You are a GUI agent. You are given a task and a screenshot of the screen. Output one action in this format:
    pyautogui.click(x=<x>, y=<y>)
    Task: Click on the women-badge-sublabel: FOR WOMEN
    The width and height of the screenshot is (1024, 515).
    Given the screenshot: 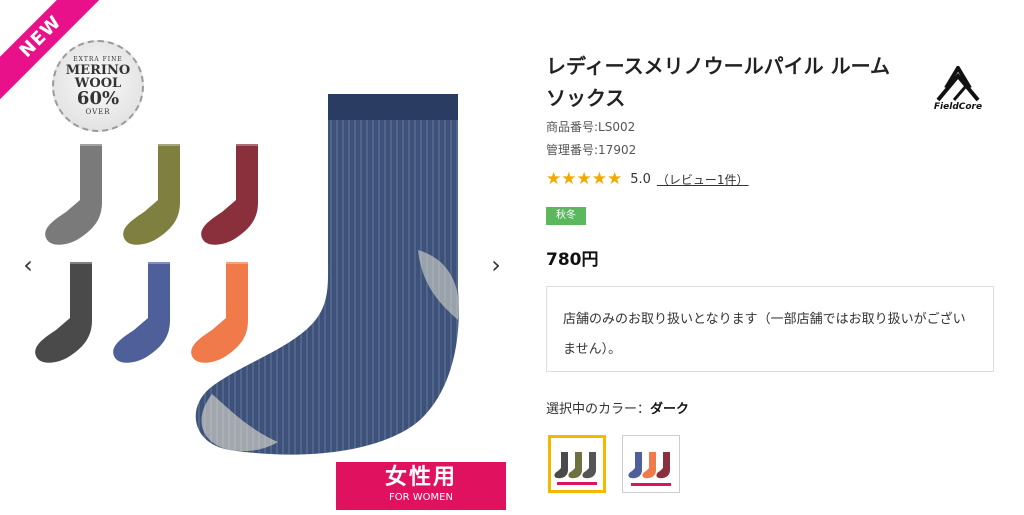 What is the action you would take?
    pyautogui.click(x=421, y=497)
    